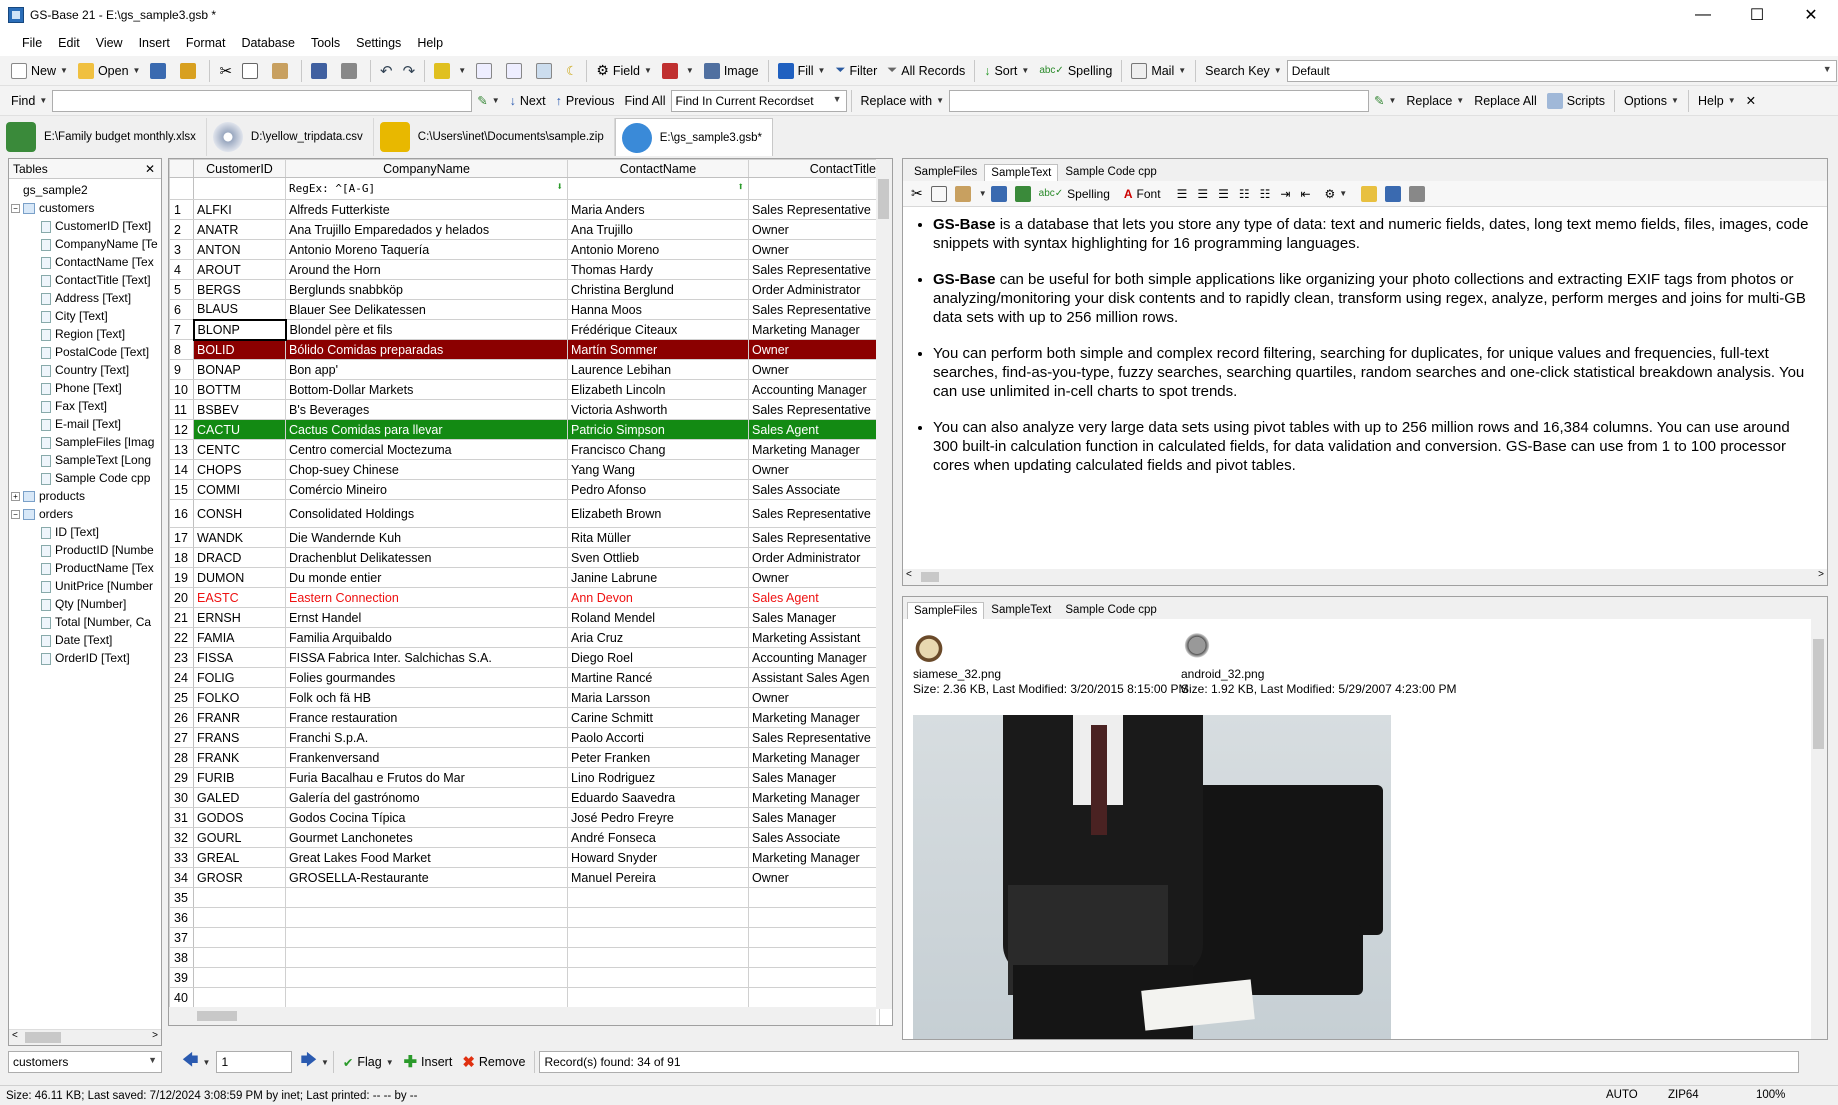 This screenshot has height=1105, width=1838. I want to click on align-center-icon: ☰, so click(1202, 194).